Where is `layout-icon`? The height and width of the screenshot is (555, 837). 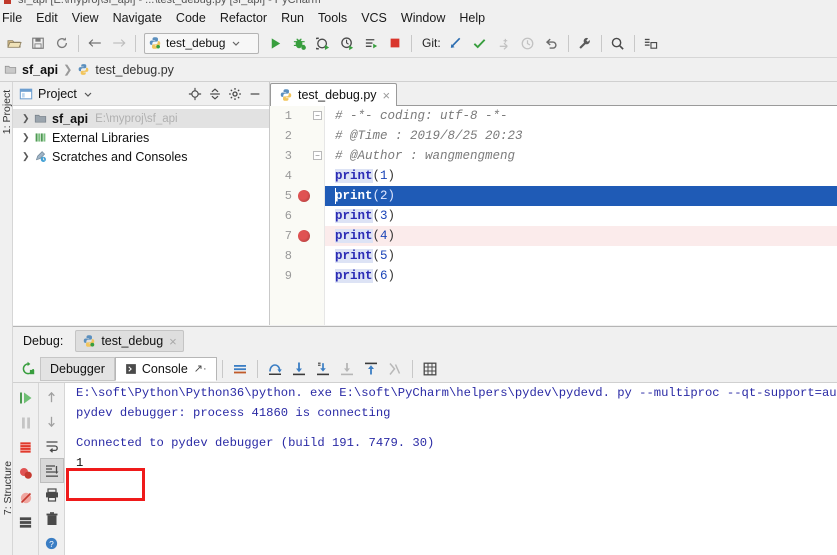 layout-icon is located at coordinates (651, 43).